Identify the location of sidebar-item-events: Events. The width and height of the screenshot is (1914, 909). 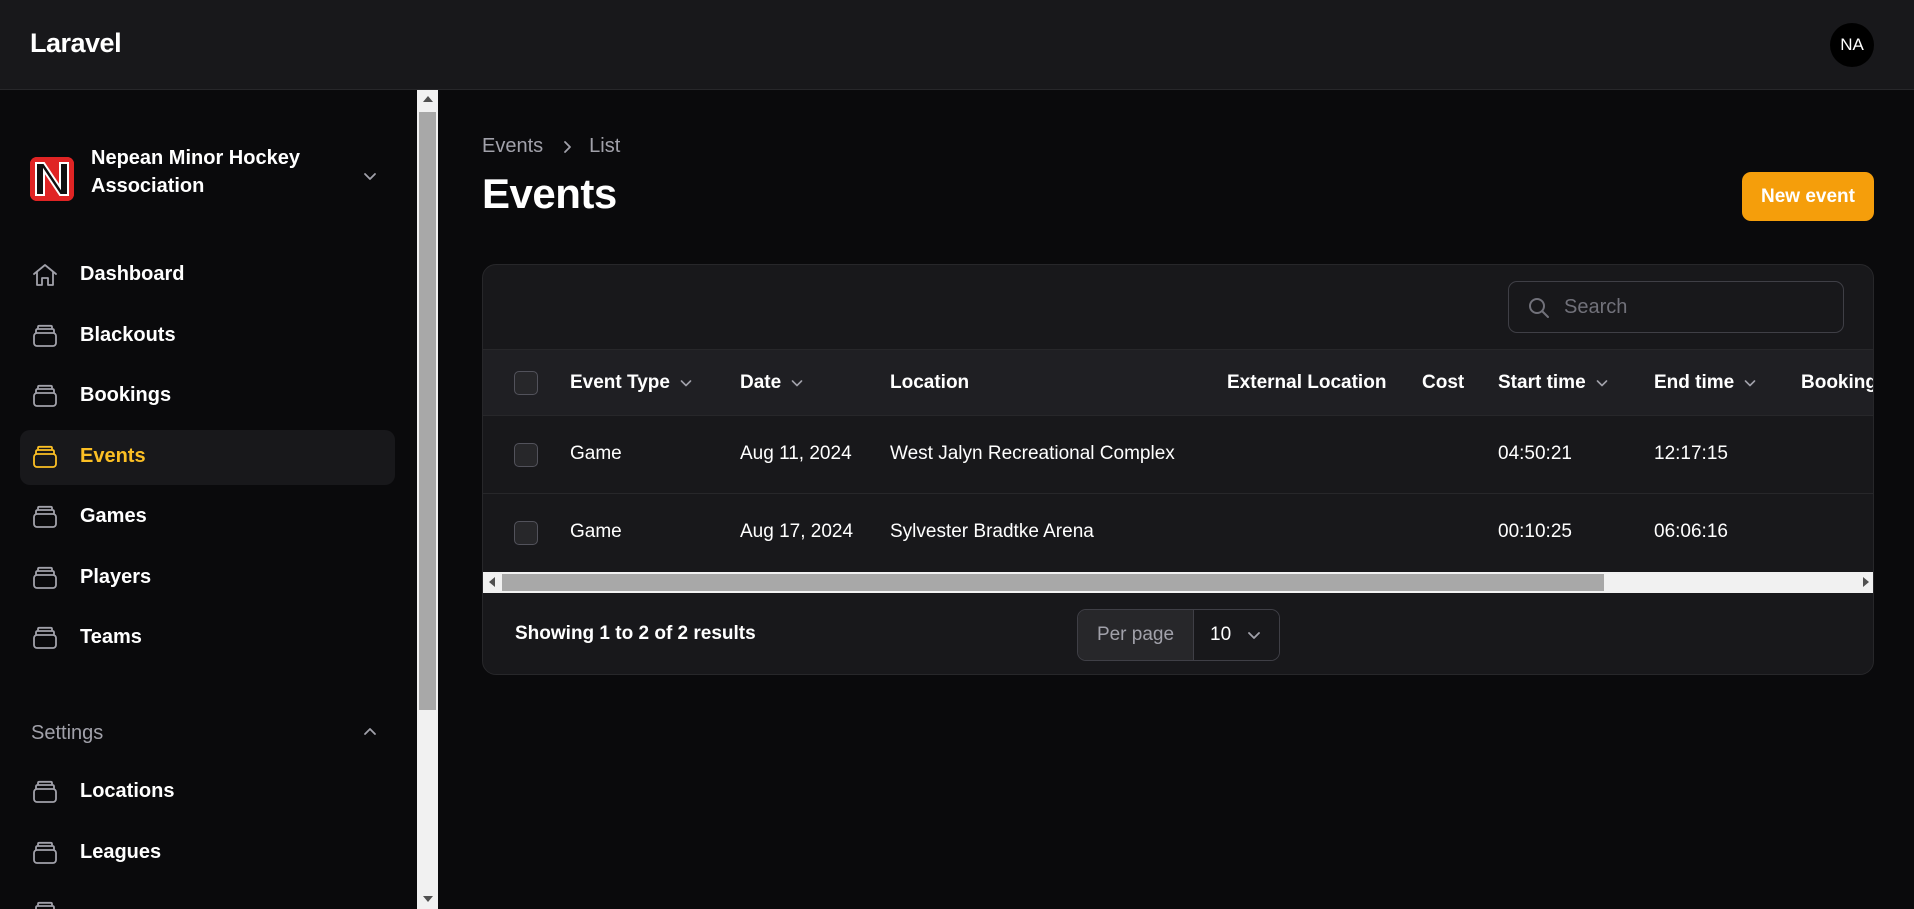
(207, 457).